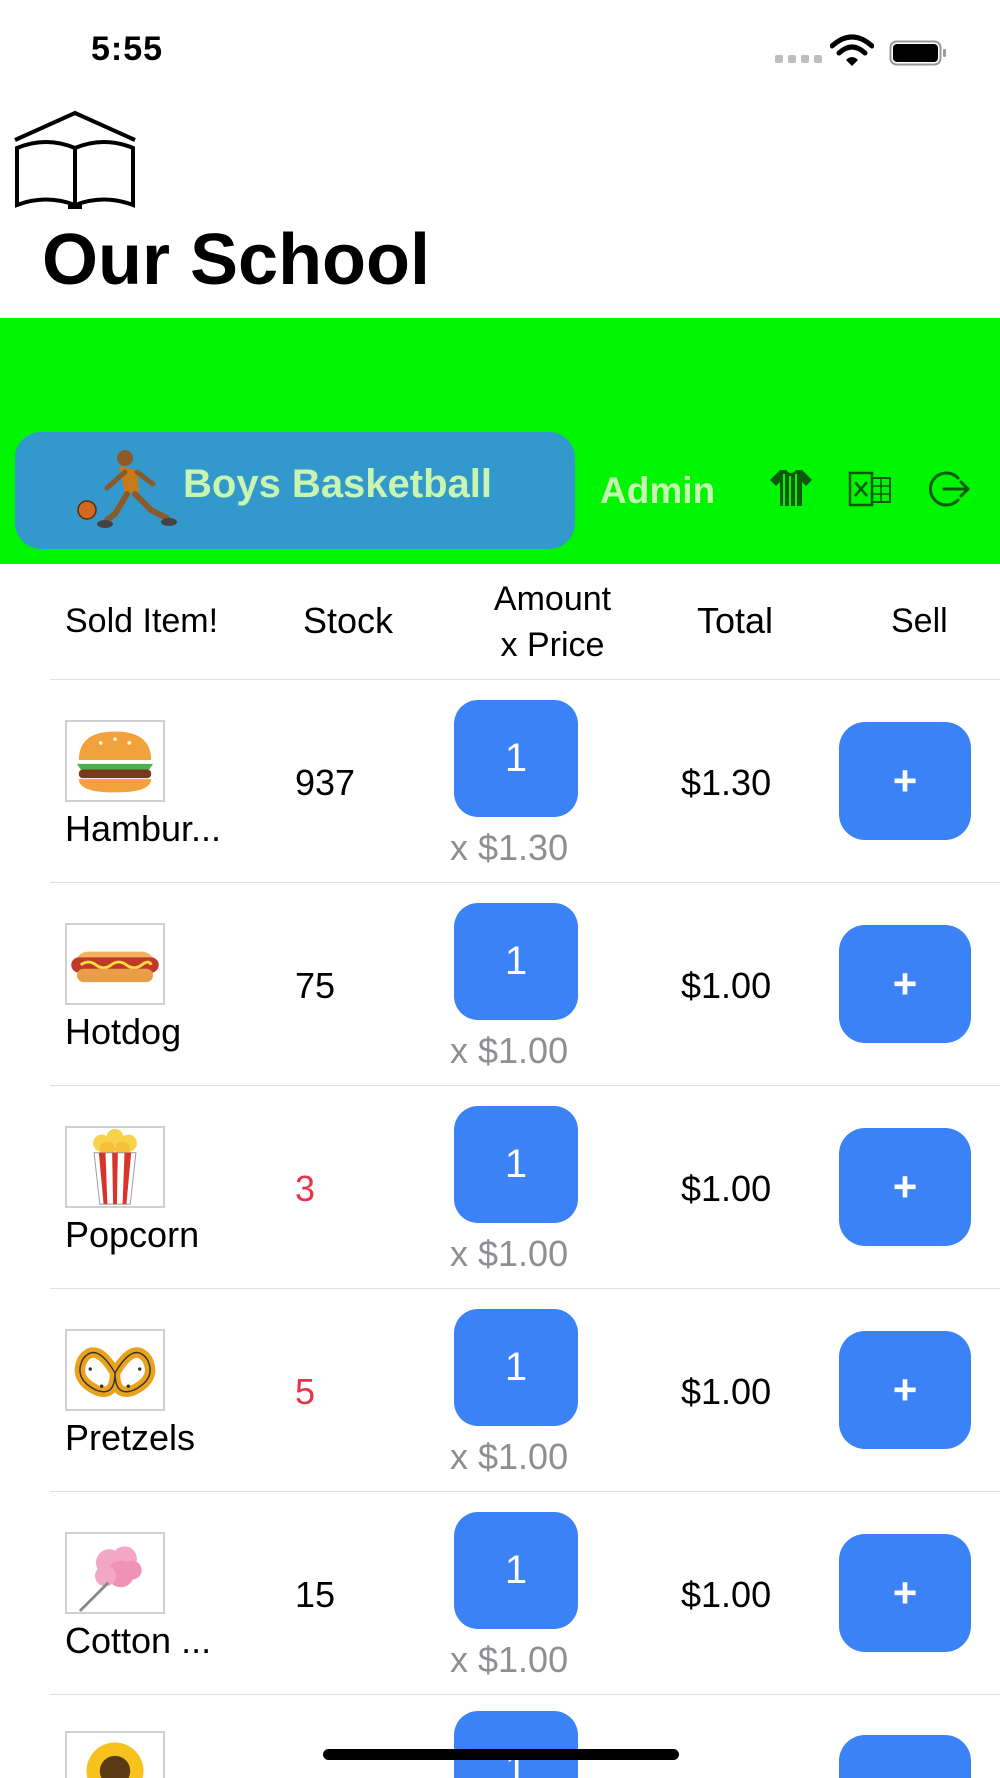 The height and width of the screenshot is (1778, 1000). I want to click on admin-link: Admin, so click(657, 491).